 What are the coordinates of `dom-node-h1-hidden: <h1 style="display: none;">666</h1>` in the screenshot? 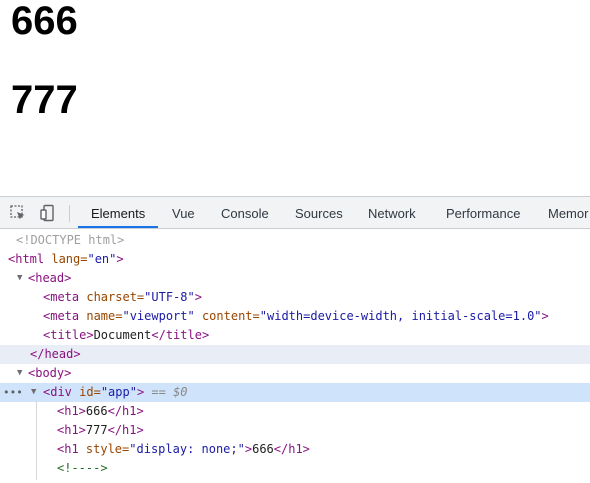 It's located at (295, 449).